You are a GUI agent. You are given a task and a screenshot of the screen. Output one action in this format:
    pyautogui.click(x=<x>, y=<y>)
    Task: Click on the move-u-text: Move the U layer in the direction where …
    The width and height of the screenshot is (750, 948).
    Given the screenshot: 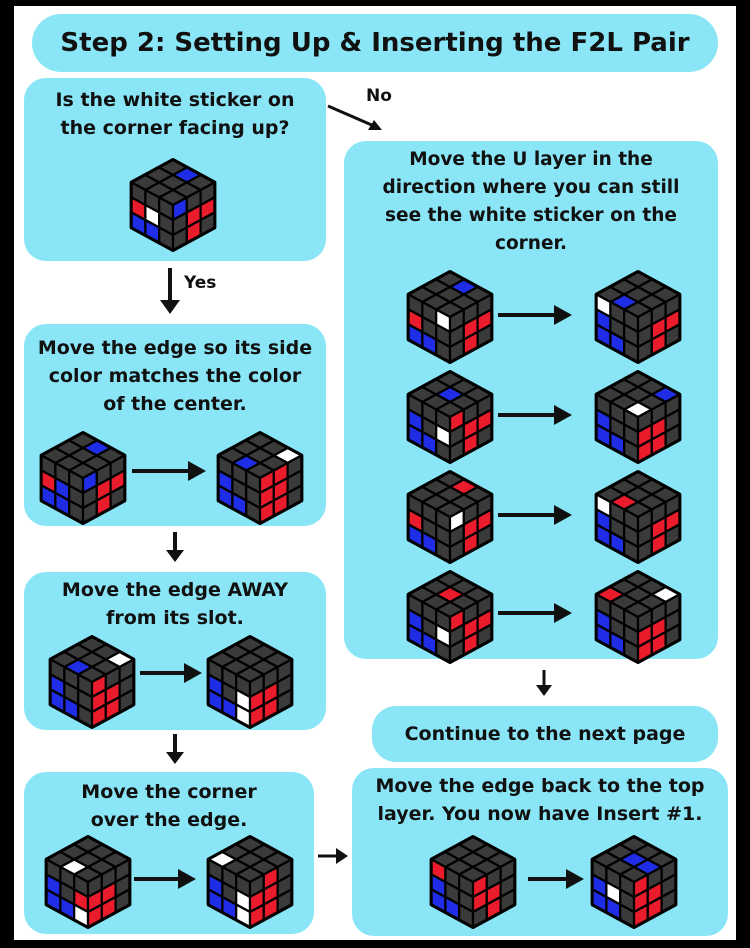 What is the action you would take?
    pyautogui.click(x=531, y=201)
    